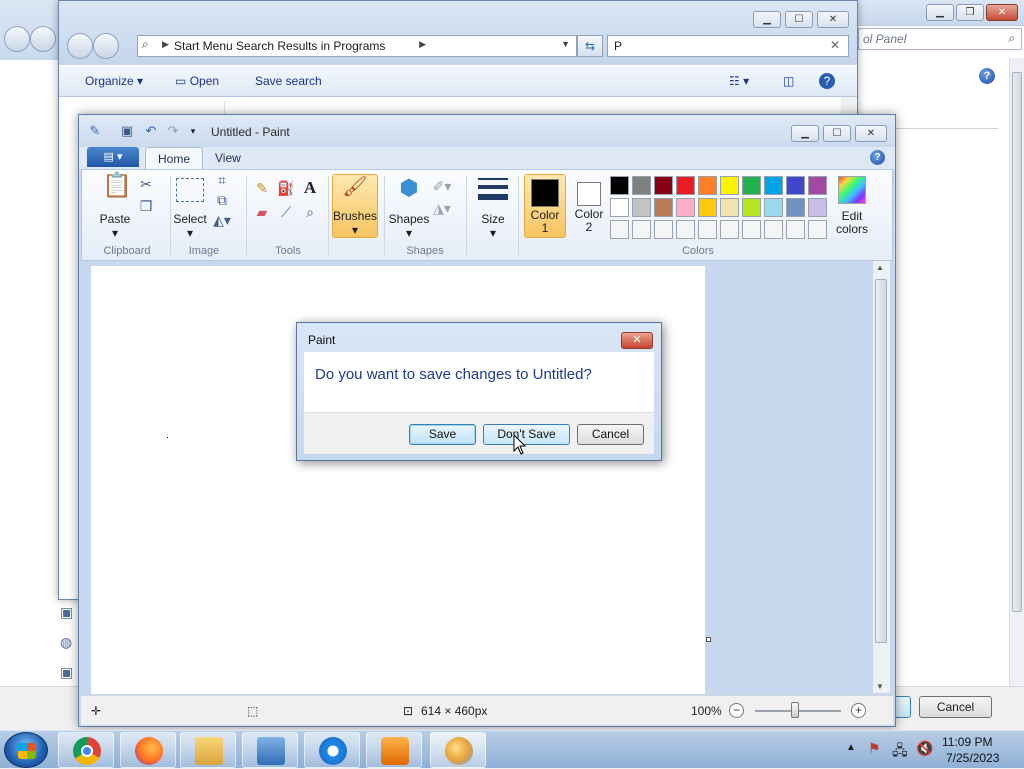 The width and height of the screenshot is (1024, 769). I want to click on restore-button: ❐, so click(970, 12).